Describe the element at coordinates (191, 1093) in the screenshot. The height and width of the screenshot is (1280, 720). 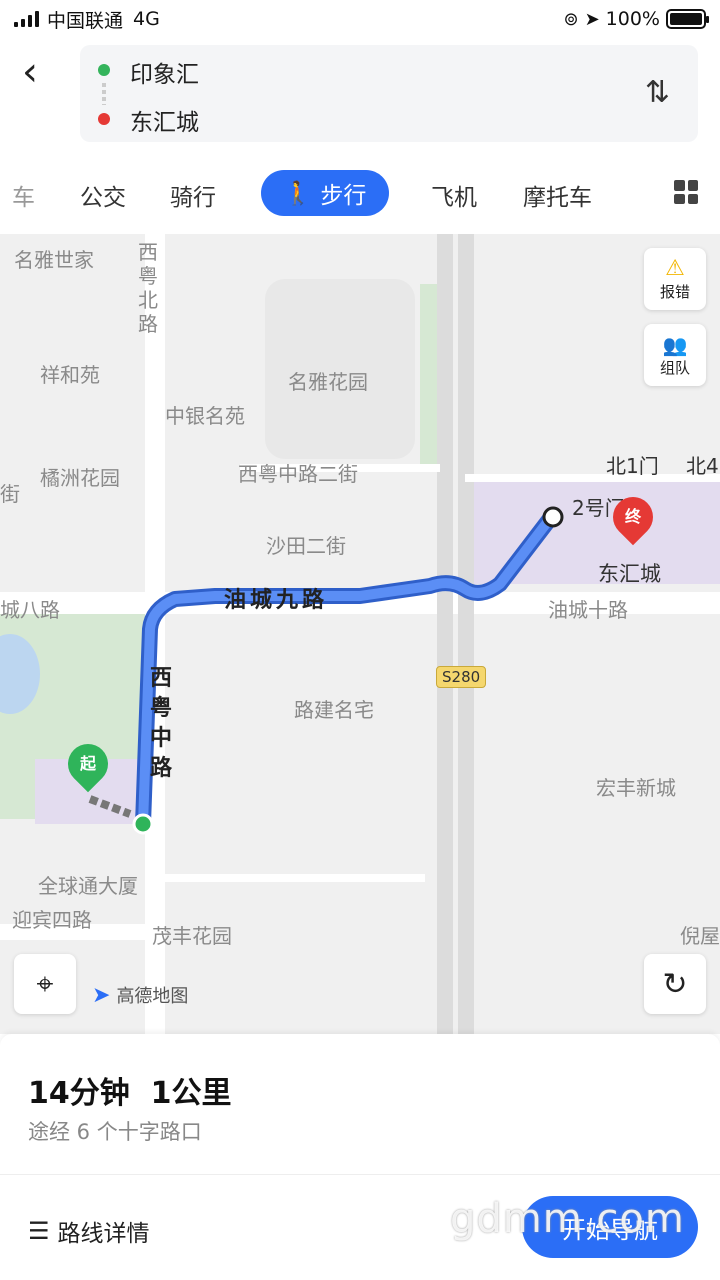
I see `route-distance: 1公里` at that location.